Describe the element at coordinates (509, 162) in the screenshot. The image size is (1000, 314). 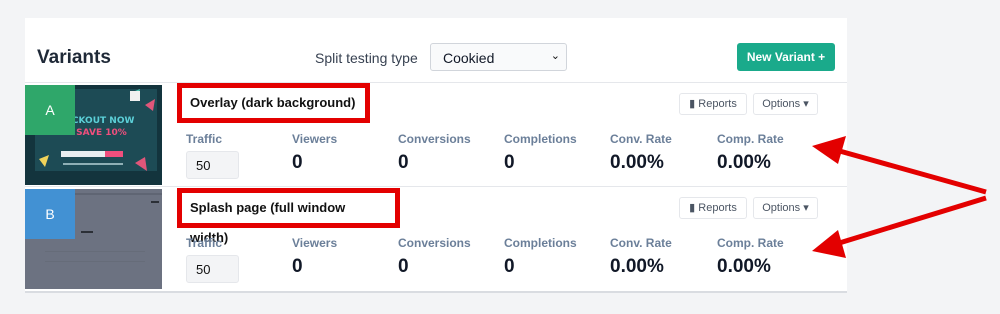
I see `completions-value-a: 0` at that location.